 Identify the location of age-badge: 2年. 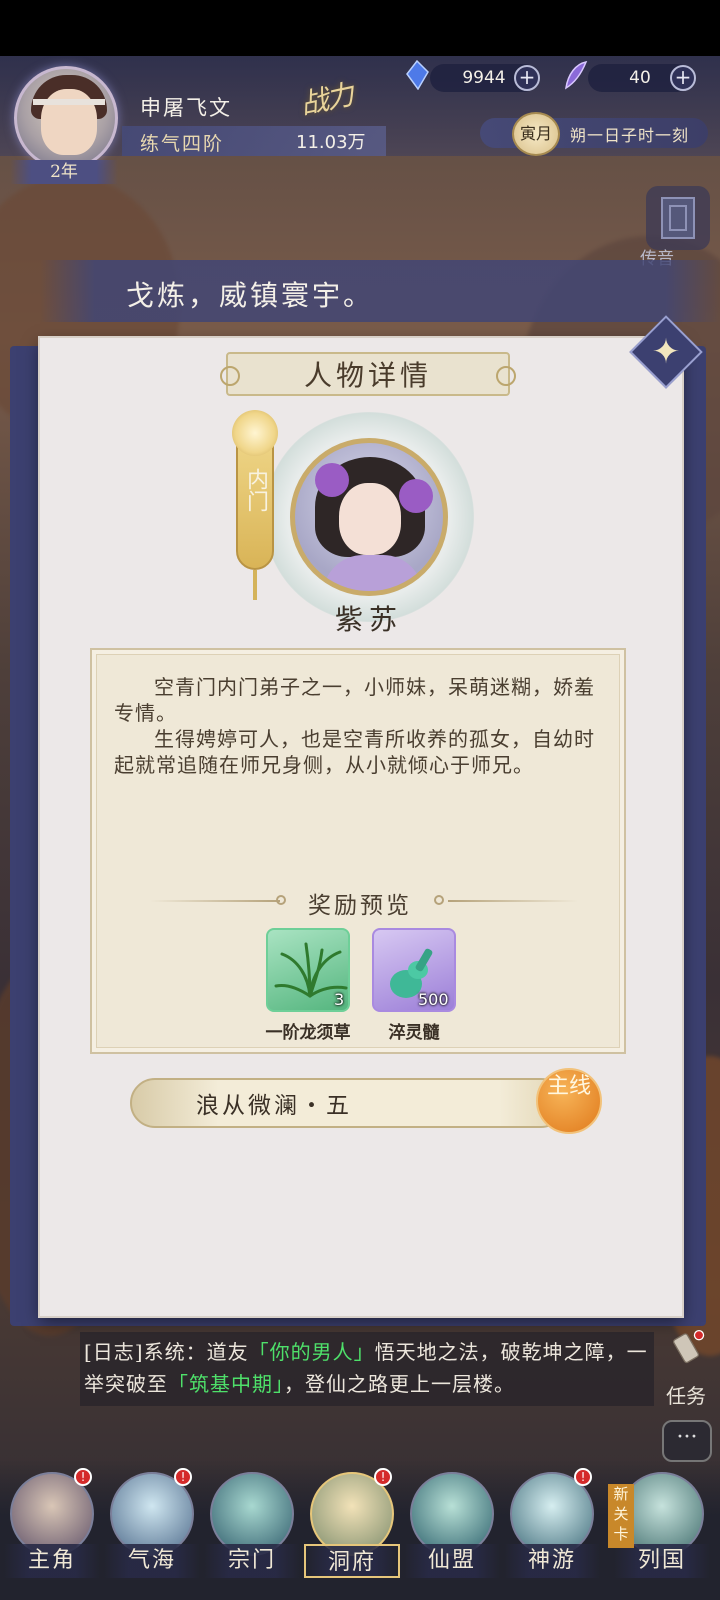
(64, 172).